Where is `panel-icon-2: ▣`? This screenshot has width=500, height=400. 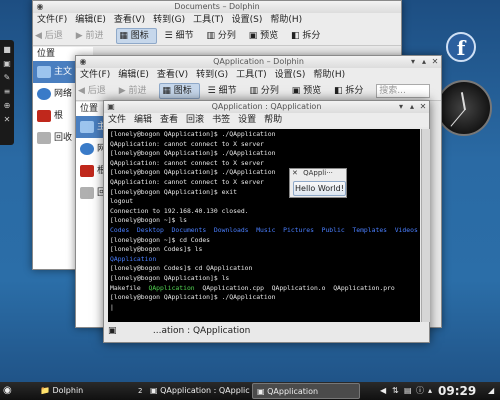
panel-icon-2: ▣ is located at coordinates (7, 64).